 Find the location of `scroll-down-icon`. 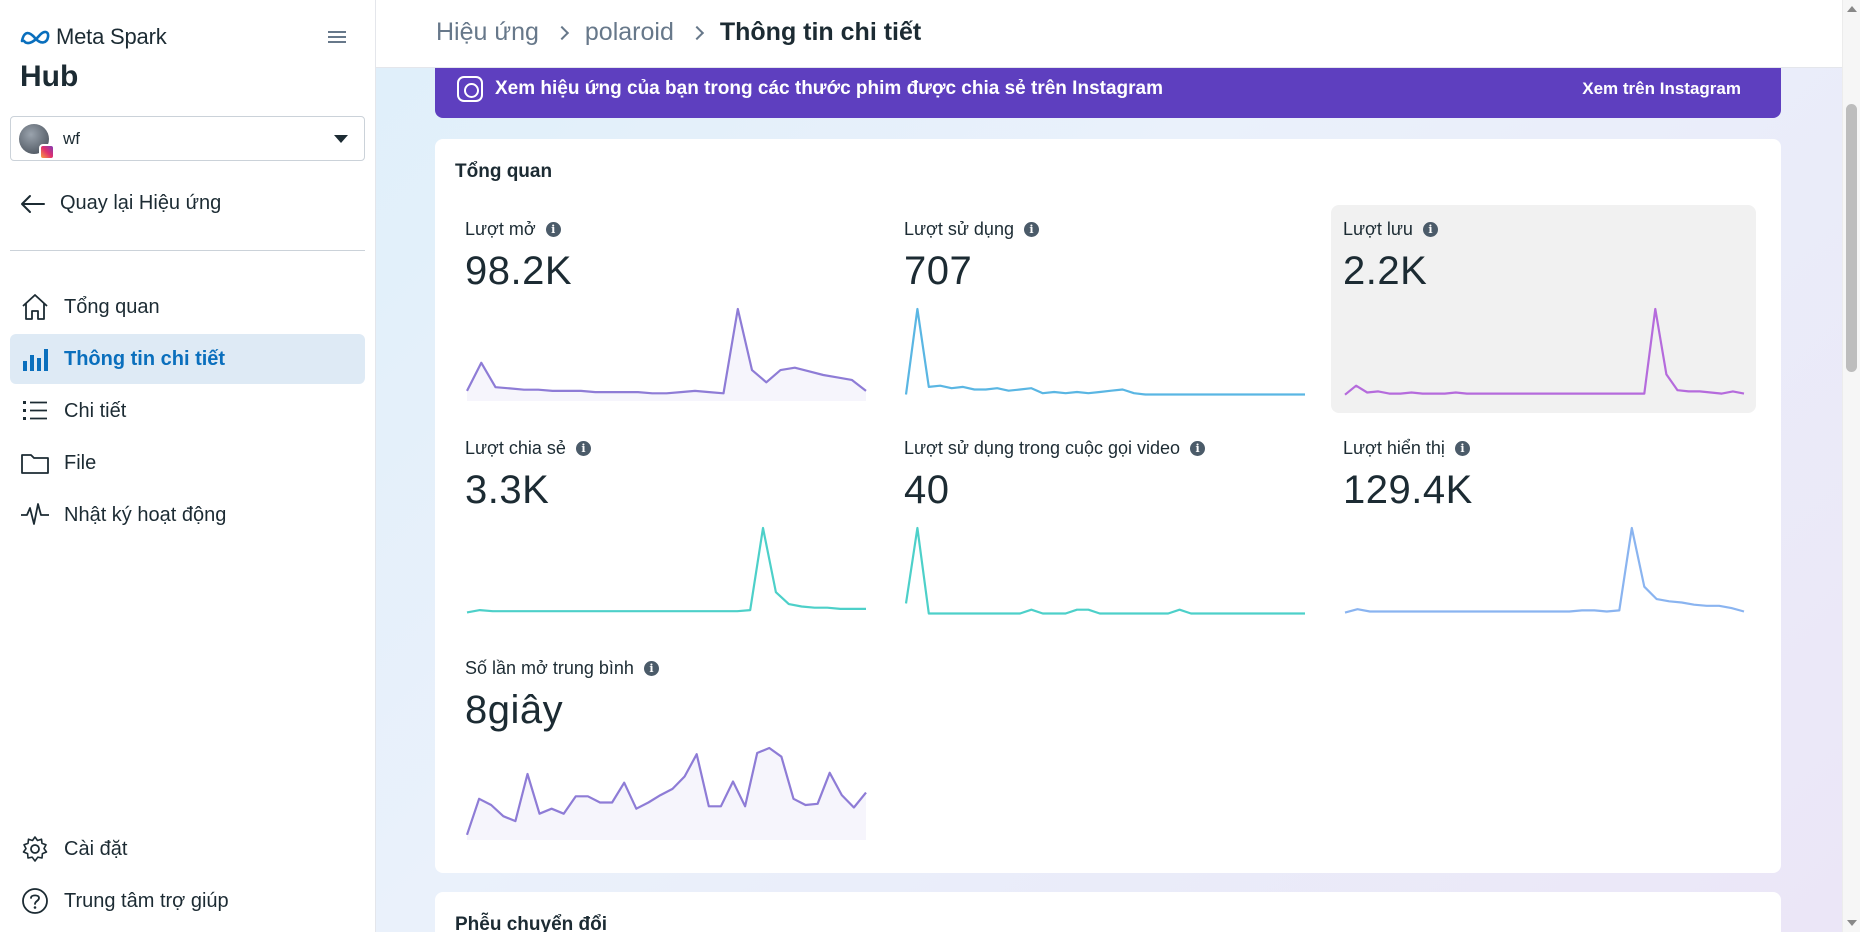

scroll-down-icon is located at coordinates (1852, 923).